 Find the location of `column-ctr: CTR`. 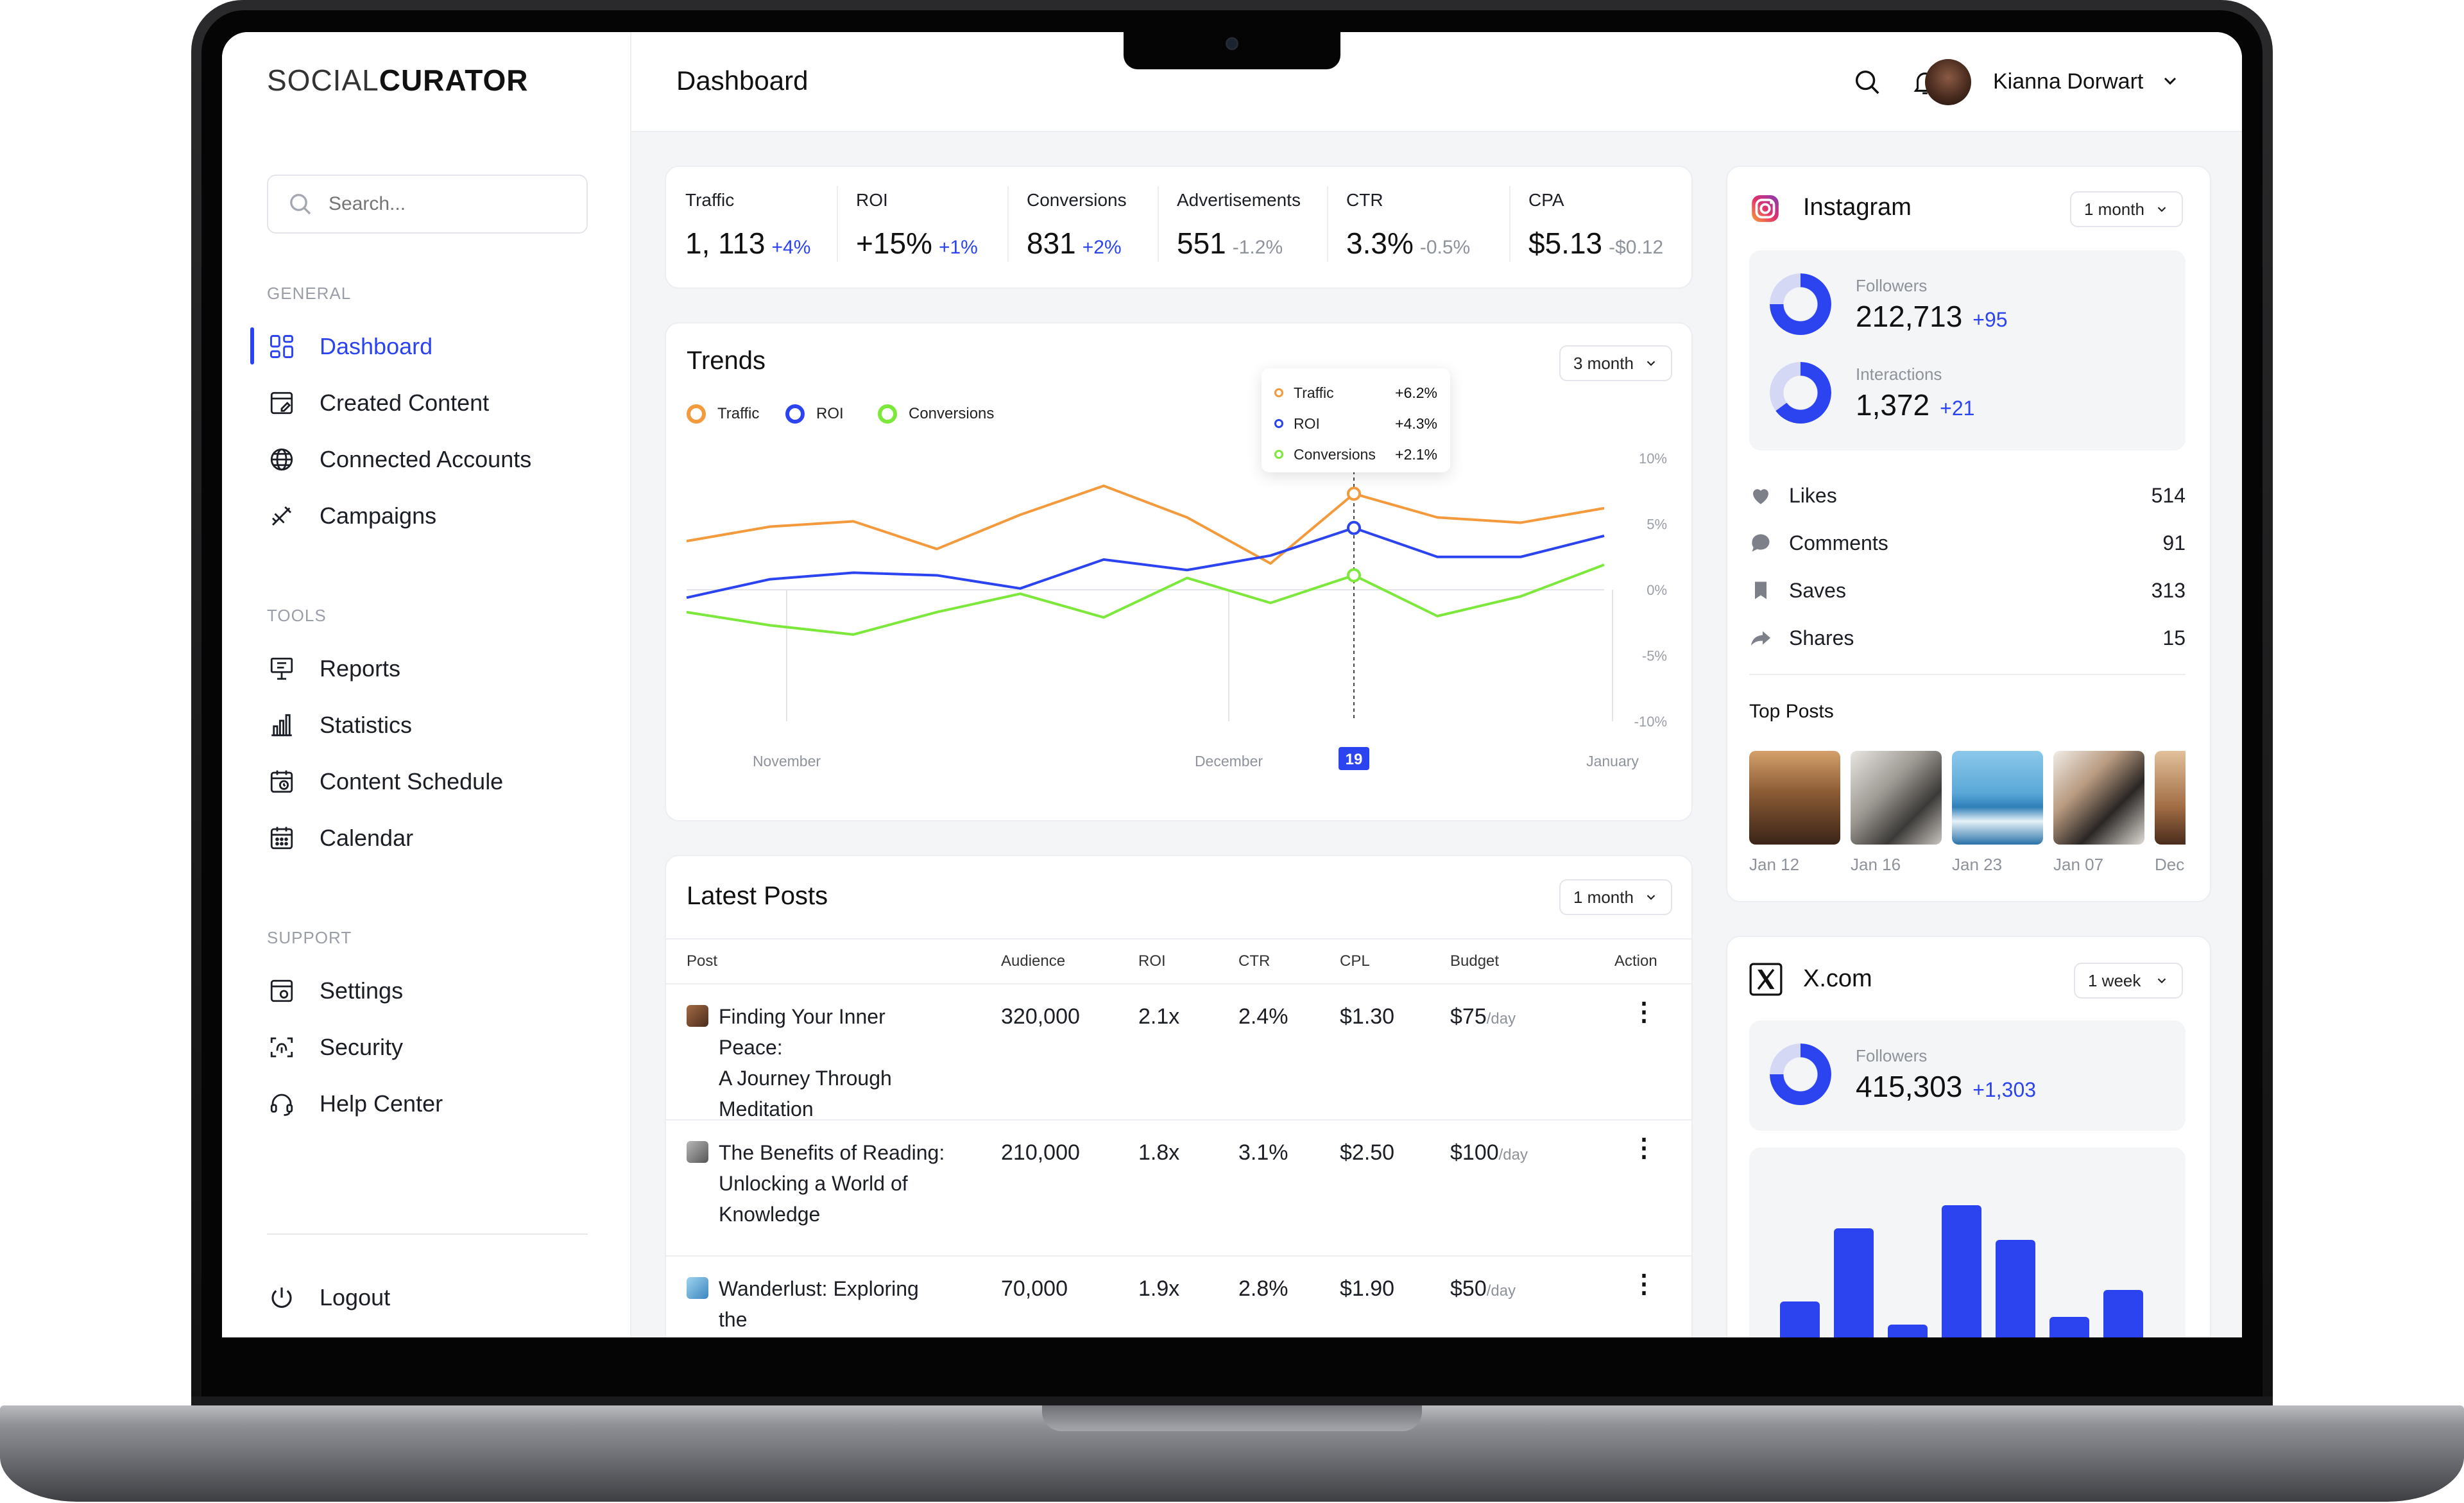

column-ctr: CTR is located at coordinates (1254, 961).